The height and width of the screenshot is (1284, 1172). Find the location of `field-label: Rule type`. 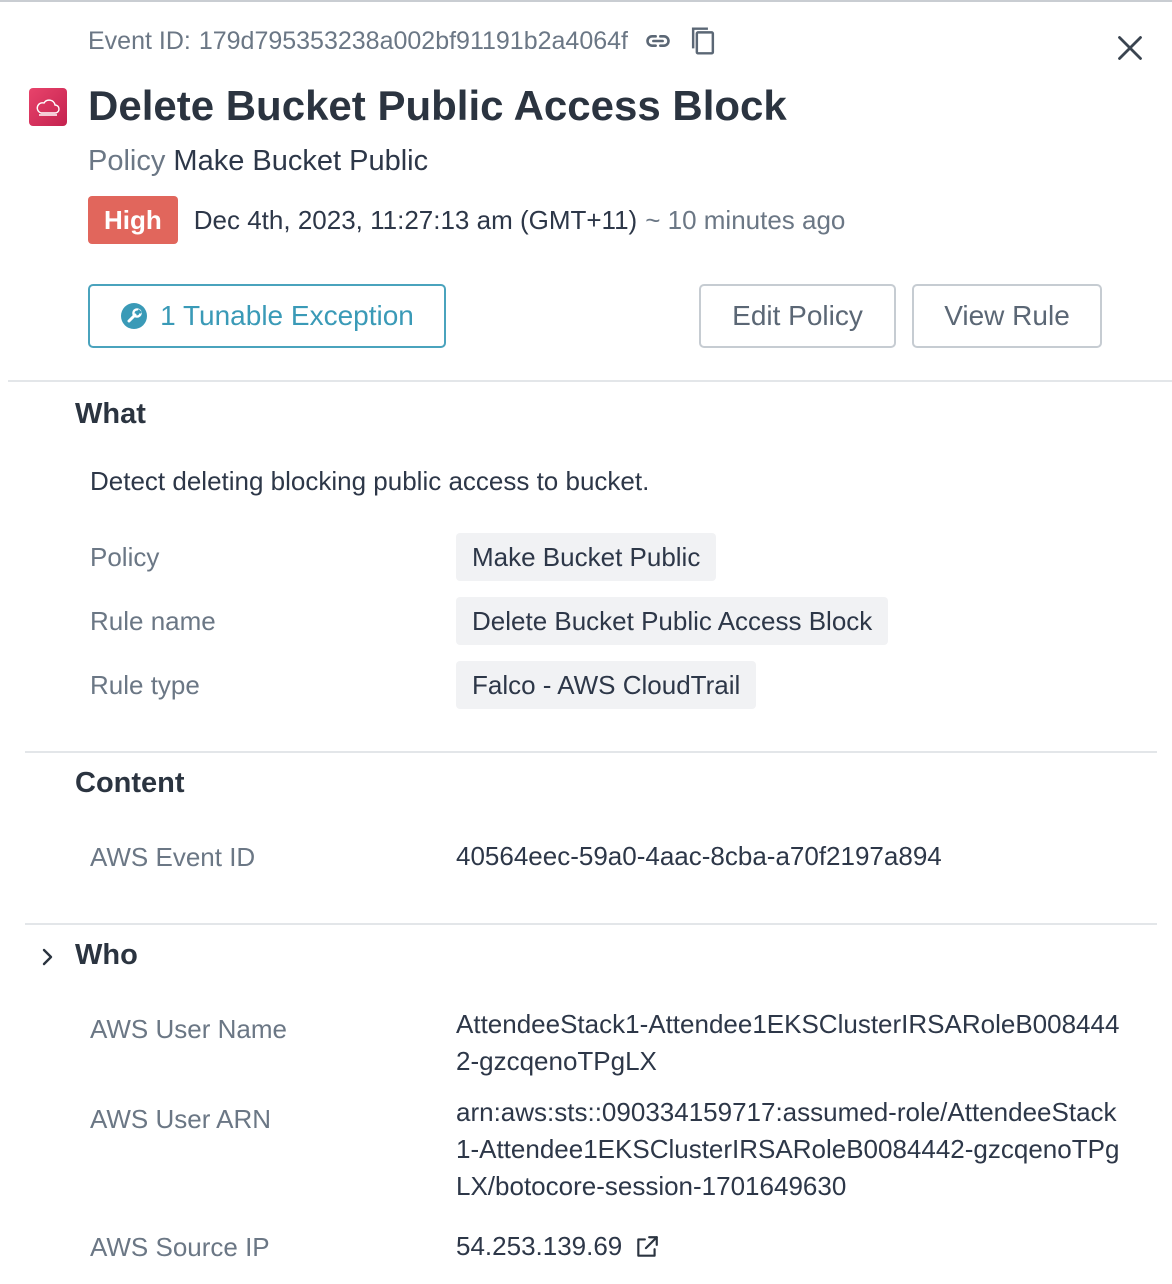

field-label: Rule type is located at coordinates (145, 685).